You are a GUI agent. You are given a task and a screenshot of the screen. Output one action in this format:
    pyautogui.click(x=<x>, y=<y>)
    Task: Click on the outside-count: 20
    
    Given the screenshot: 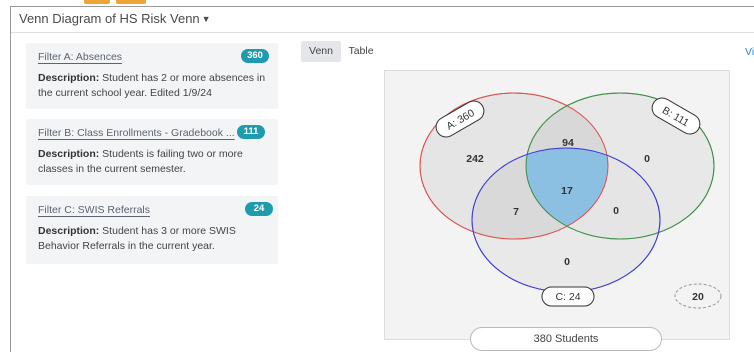 What is the action you would take?
    pyautogui.click(x=698, y=297)
    